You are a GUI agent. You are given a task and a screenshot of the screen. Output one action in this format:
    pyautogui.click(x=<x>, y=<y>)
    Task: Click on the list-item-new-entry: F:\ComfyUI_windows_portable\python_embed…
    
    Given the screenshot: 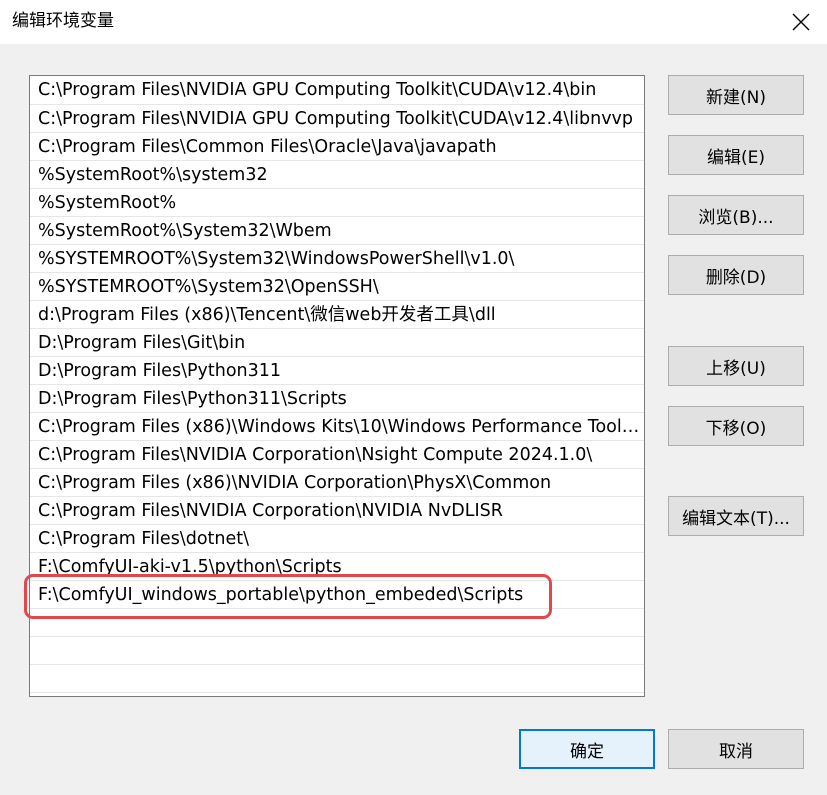 What is the action you would take?
    pyautogui.click(x=337, y=595)
    